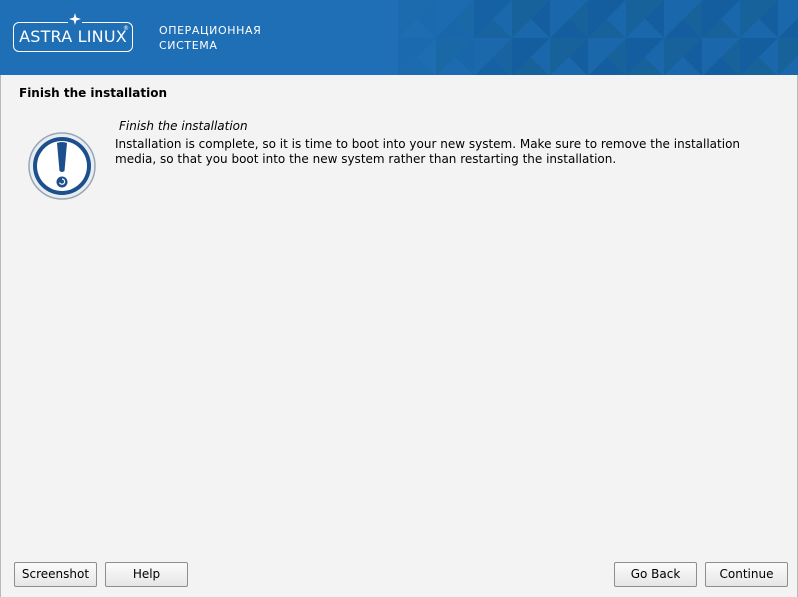  I want to click on header-banner: ASTRA LINUX ® ОПЕРАЦИОННАЯ СИСТЕМА, so click(399, 37).